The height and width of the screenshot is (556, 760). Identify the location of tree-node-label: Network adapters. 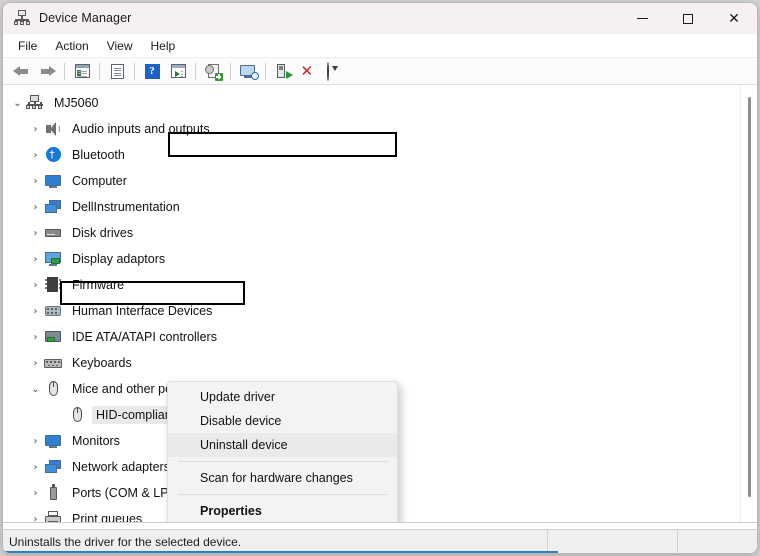
(121, 467).